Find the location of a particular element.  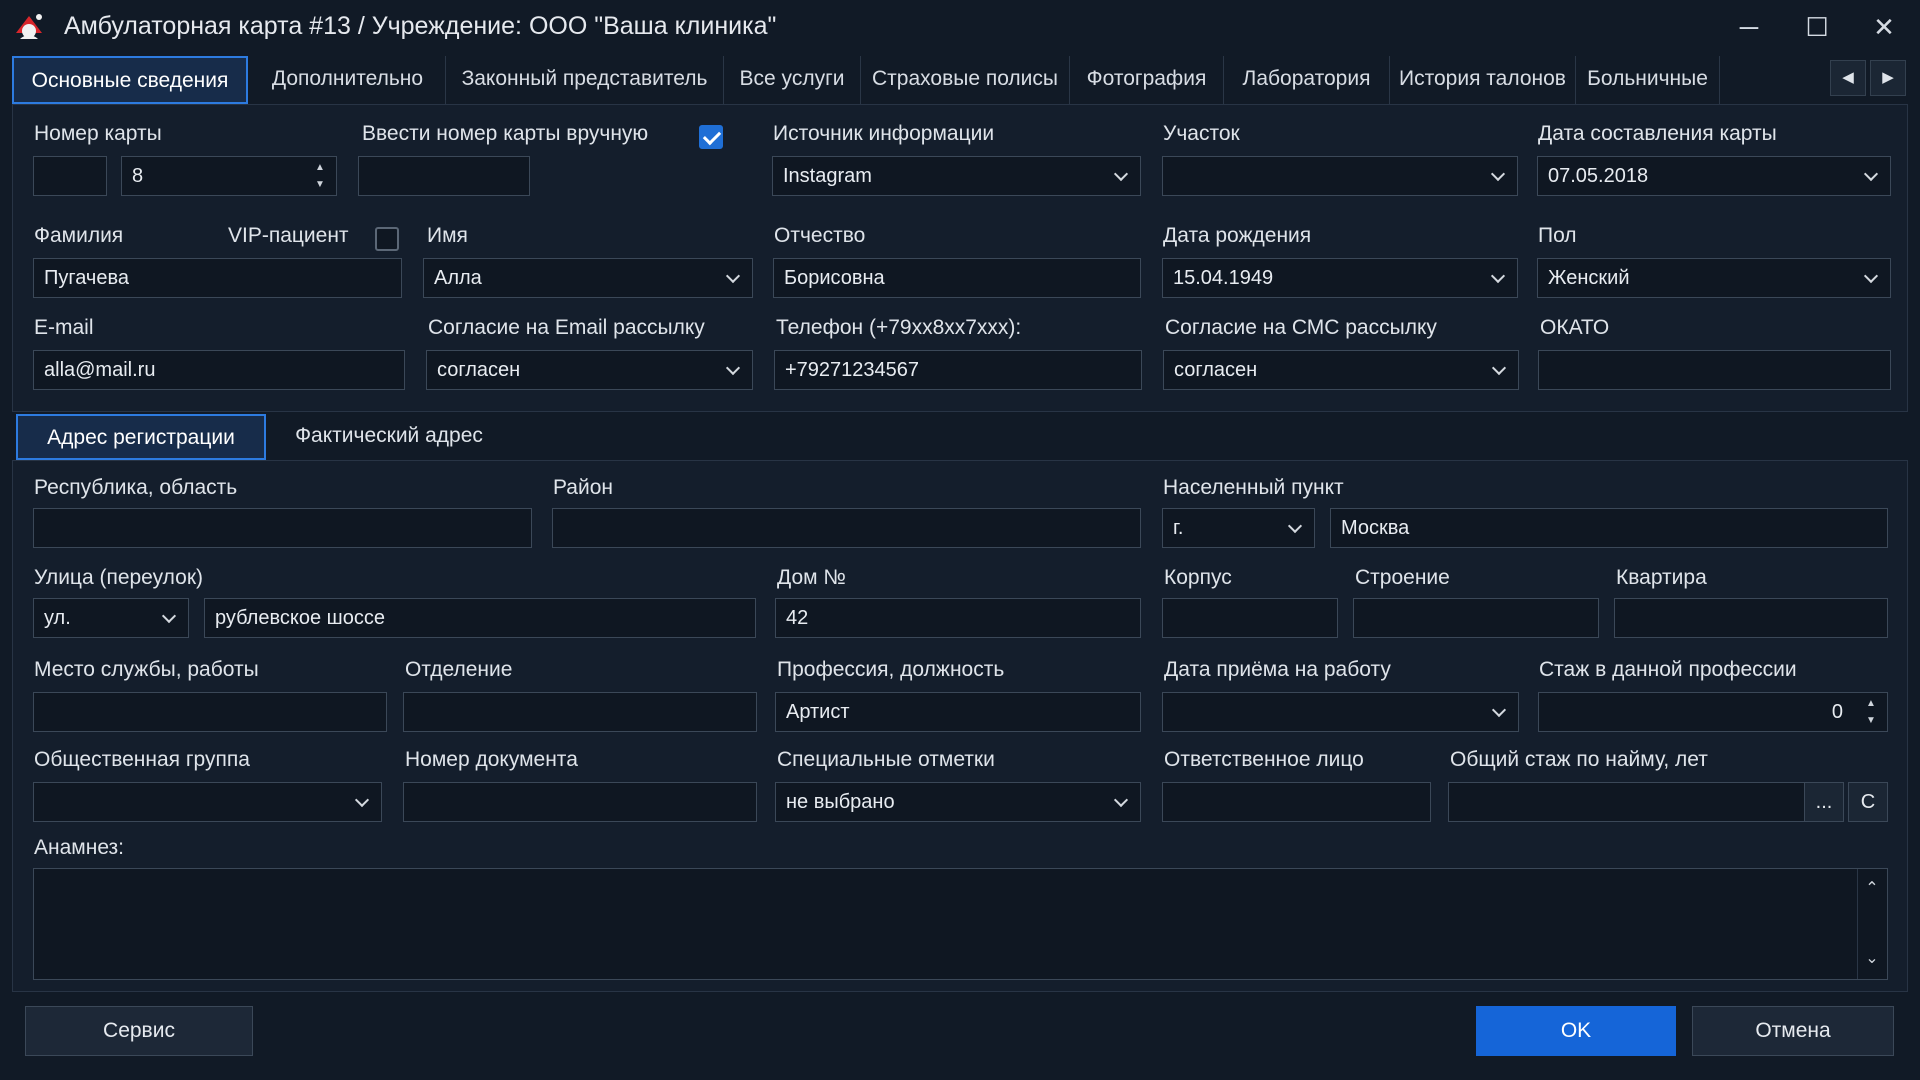

phone-label: Телефон (+79xx8xx7xxx): is located at coordinates (899, 327).